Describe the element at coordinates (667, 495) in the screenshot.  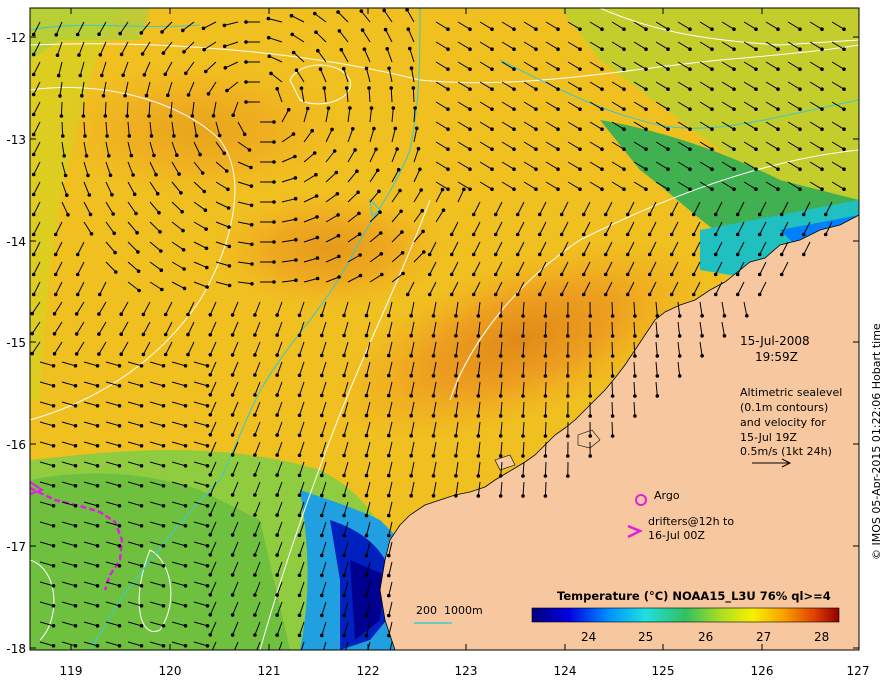
I see `argo-legend-label: Argo` at that location.